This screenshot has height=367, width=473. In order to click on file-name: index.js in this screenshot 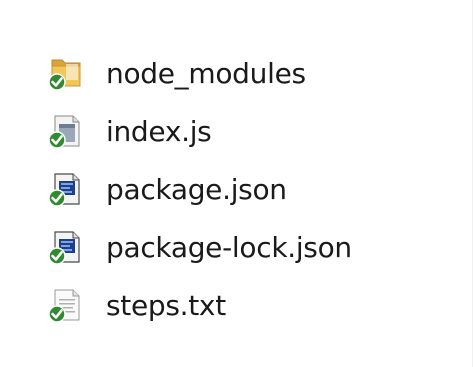, I will do `click(159, 131)`.